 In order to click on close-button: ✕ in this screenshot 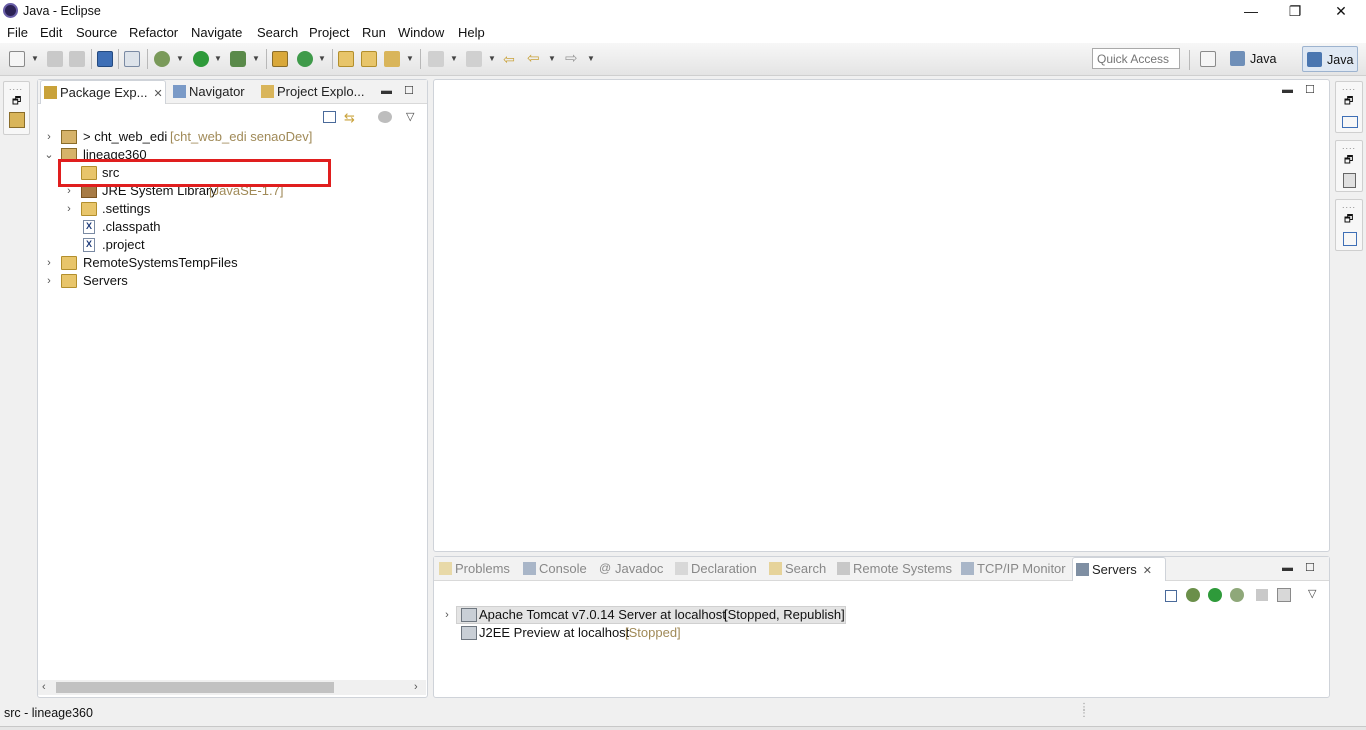, I will do `click(1341, 11)`.